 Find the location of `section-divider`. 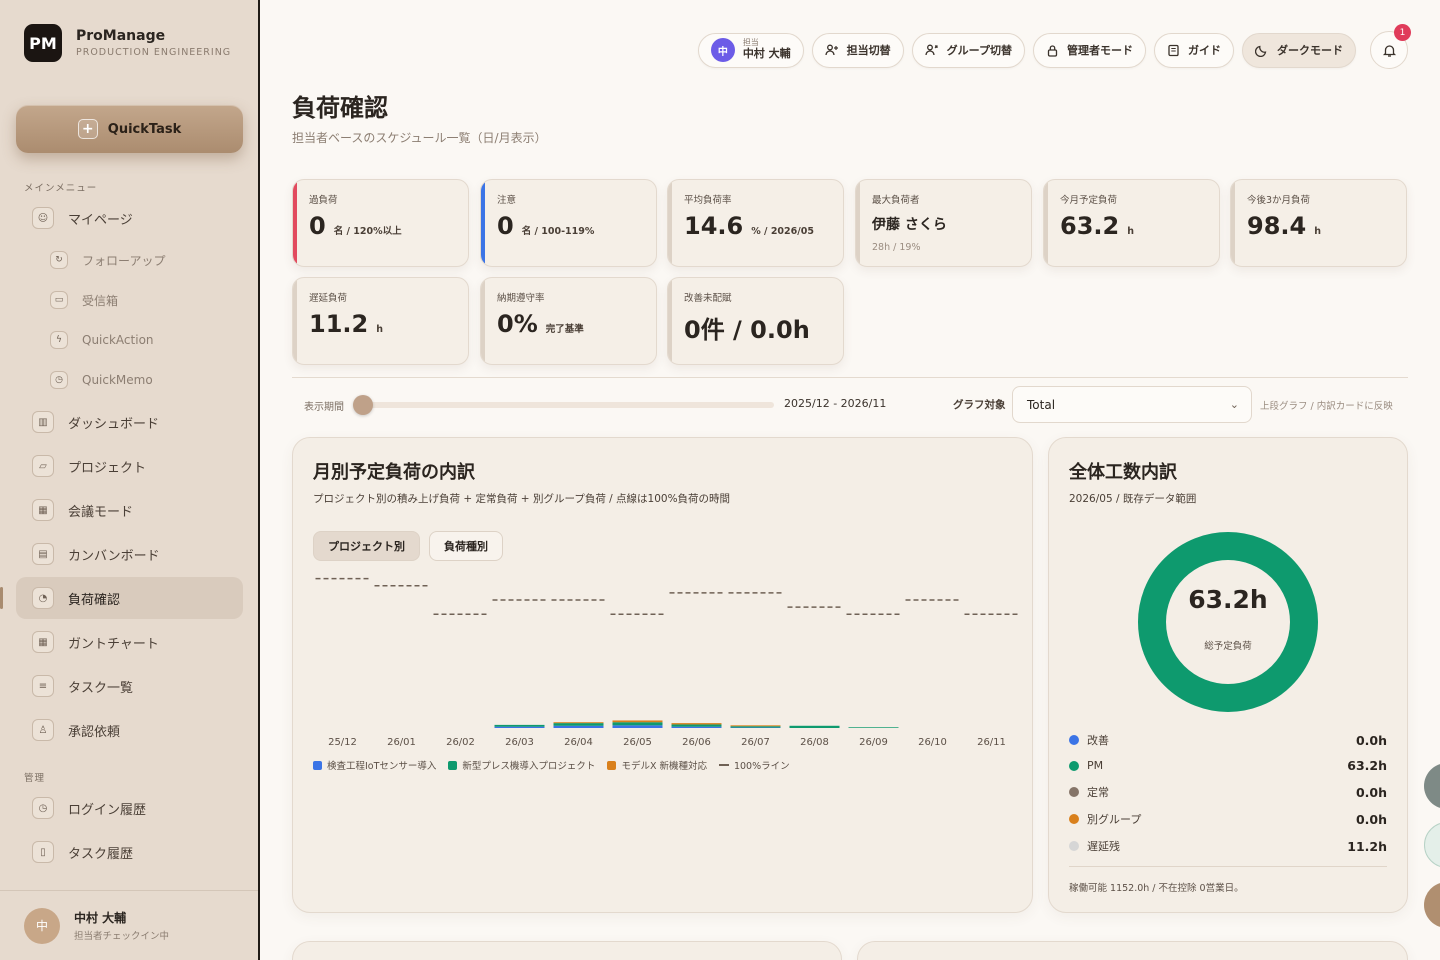

section-divider is located at coordinates (850, 377).